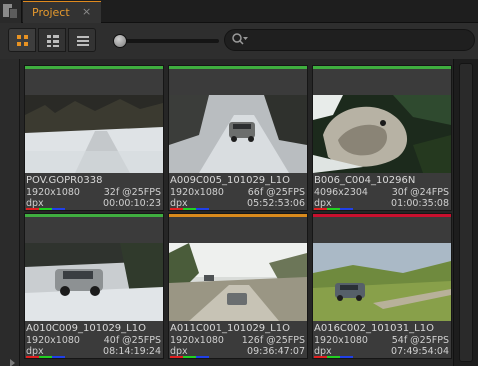 The width and height of the screenshot is (478, 366). What do you see at coordinates (132, 351) in the screenshot?
I see `clip-timecode: 08:14:19:24` at bounding box center [132, 351].